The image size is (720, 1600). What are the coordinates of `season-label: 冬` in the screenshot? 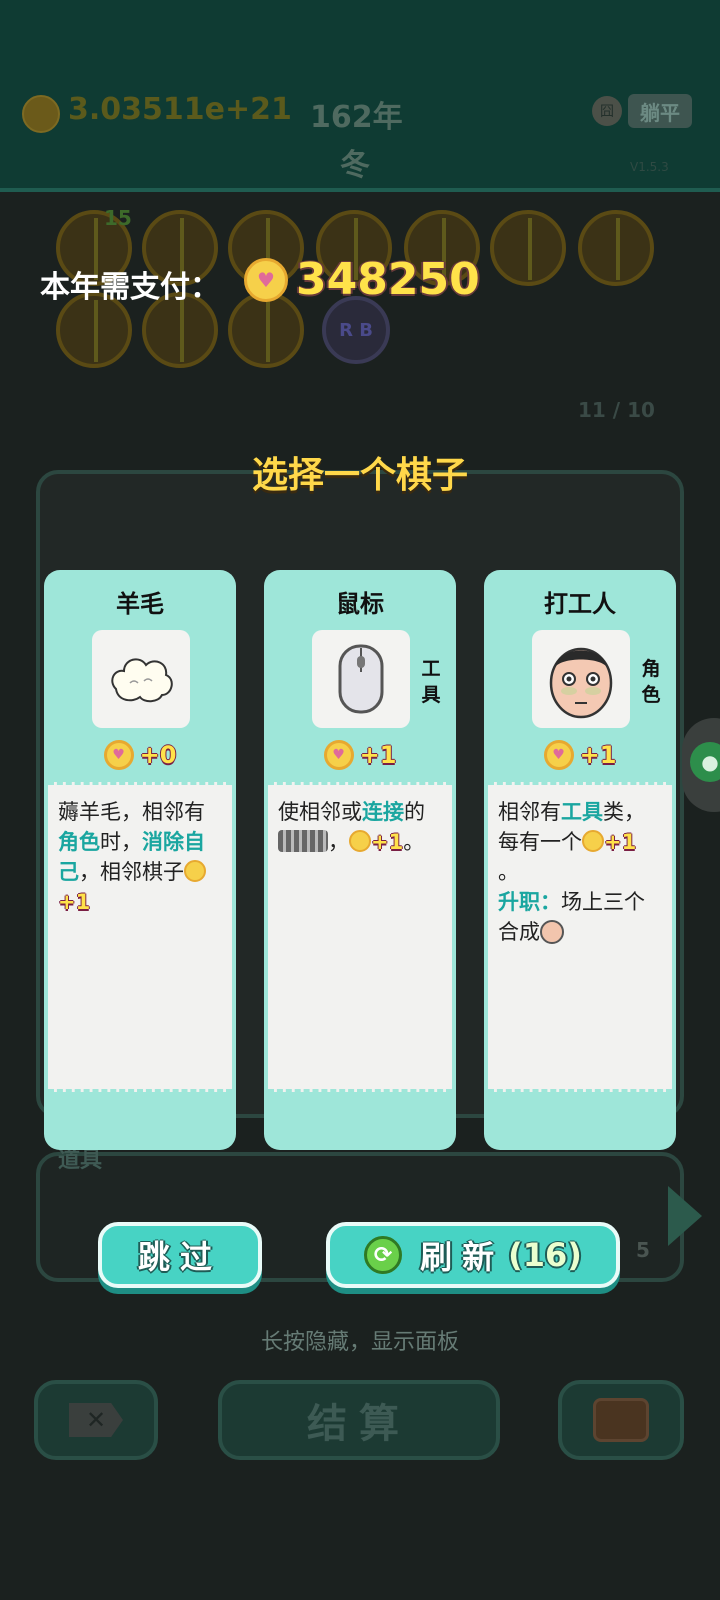 It's located at (355, 165).